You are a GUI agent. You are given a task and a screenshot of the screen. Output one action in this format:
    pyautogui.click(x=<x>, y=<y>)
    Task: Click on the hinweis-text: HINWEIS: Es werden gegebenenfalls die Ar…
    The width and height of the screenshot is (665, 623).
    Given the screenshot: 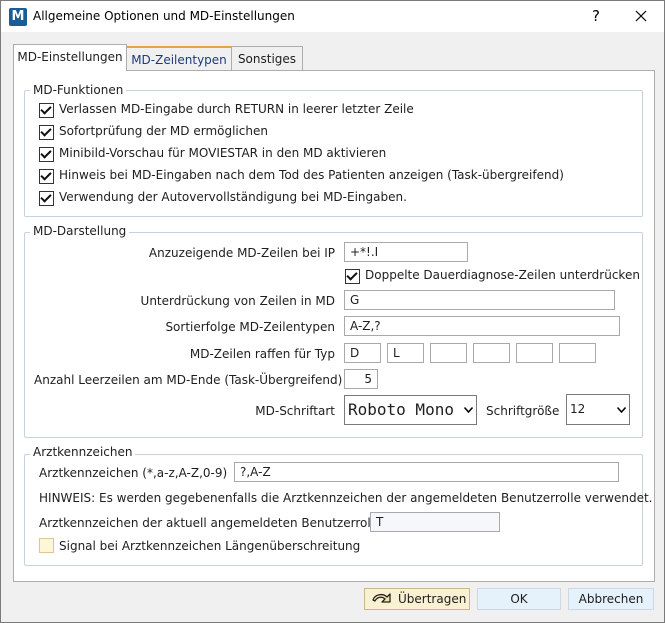 What is the action you would take?
    pyautogui.click(x=346, y=498)
    